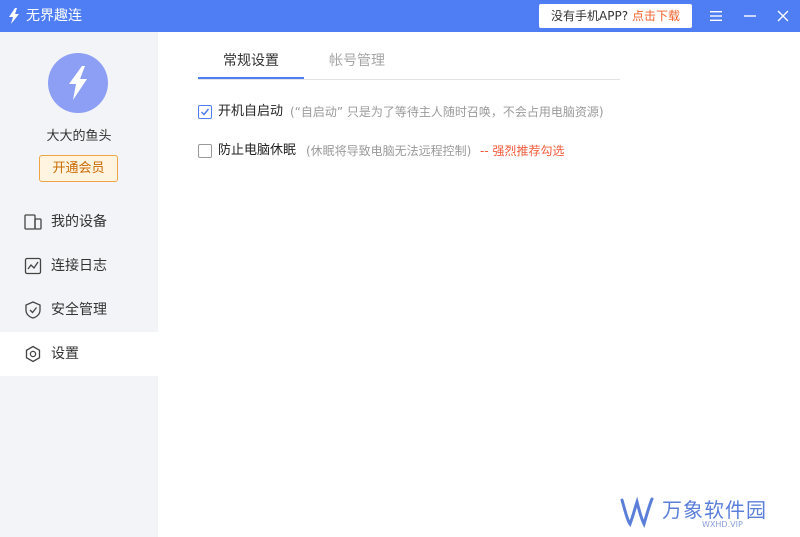 This screenshot has height=537, width=800. I want to click on sidebar-item-connection-log: 连接日志, so click(79, 266).